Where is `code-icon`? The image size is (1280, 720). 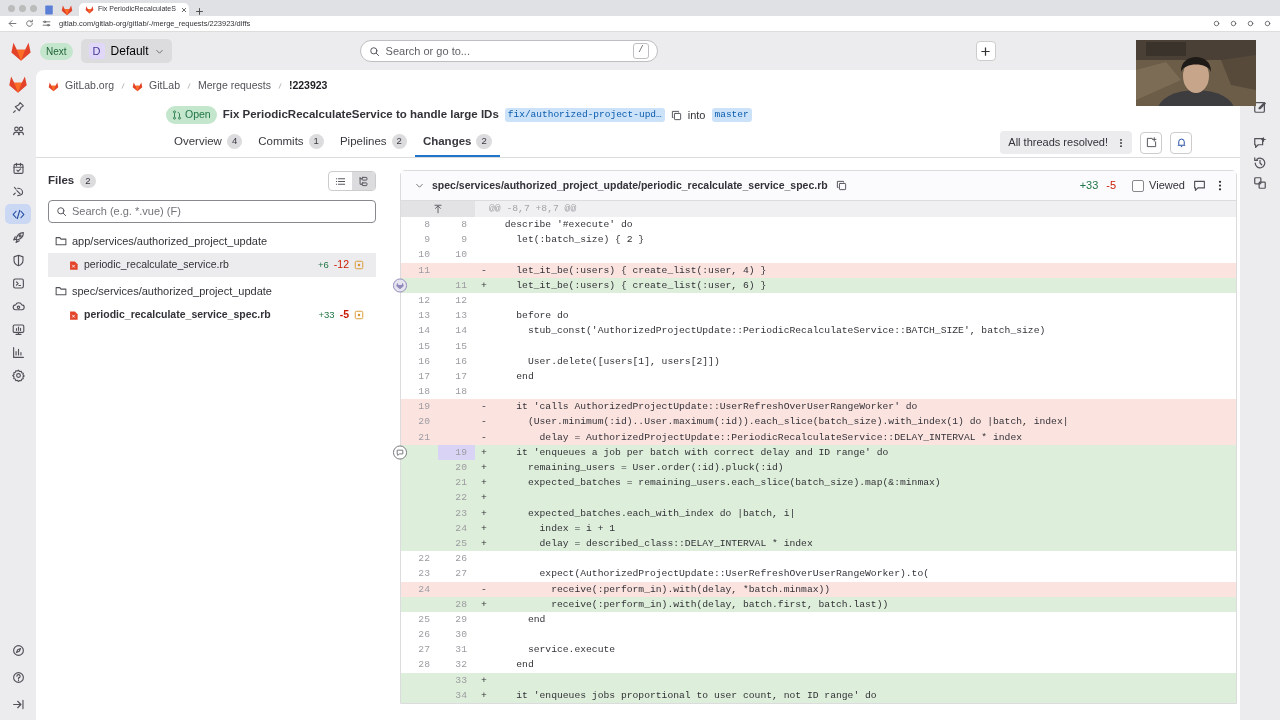 code-icon is located at coordinates (18, 214).